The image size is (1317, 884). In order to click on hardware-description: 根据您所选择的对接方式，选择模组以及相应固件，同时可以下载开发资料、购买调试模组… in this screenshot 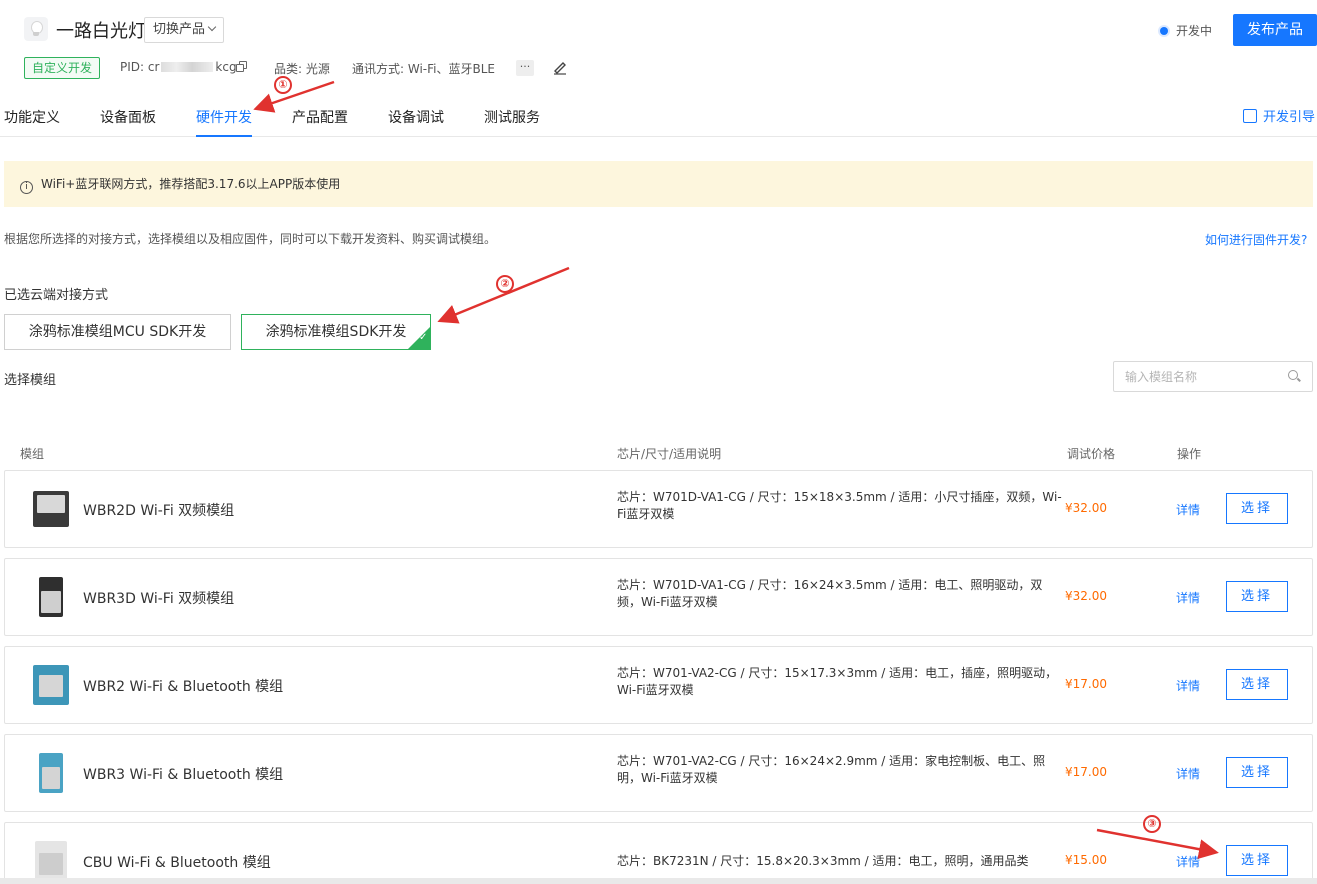, I will do `click(250, 239)`.